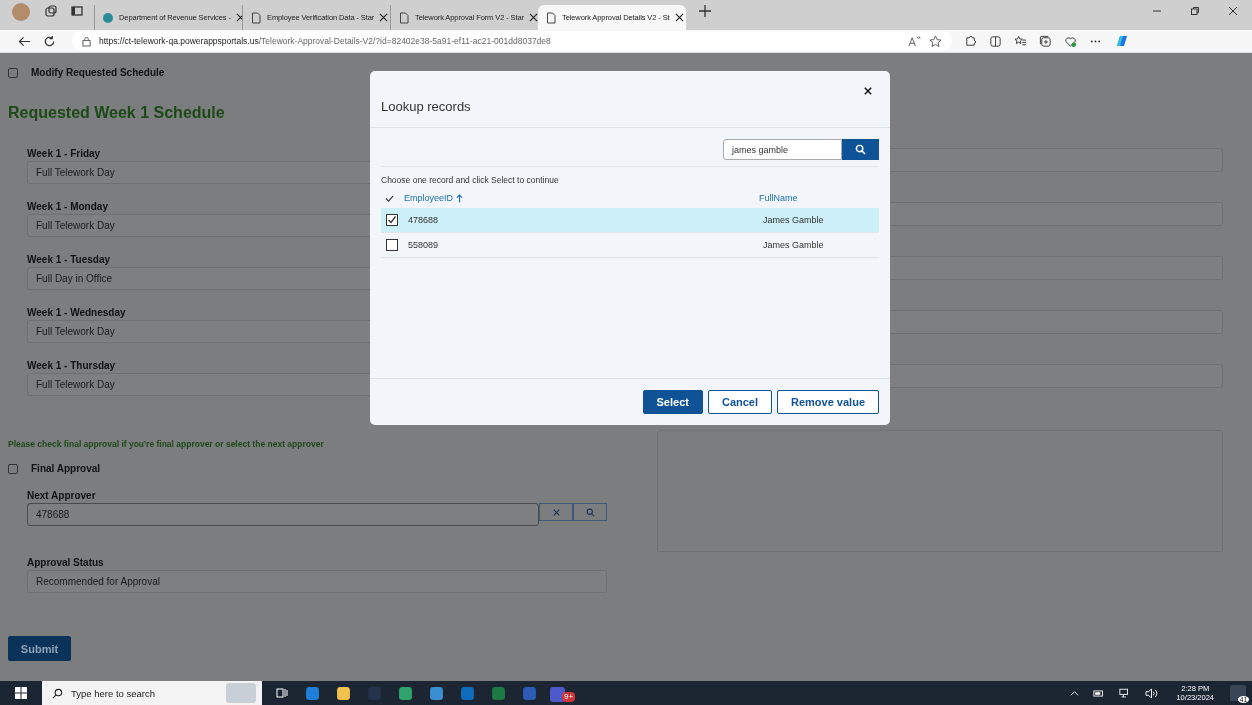 Image resolution: width=1252 pixels, height=705 pixels. What do you see at coordinates (630, 245) in the screenshot?
I see `record-row: 558089 James Gamble` at bounding box center [630, 245].